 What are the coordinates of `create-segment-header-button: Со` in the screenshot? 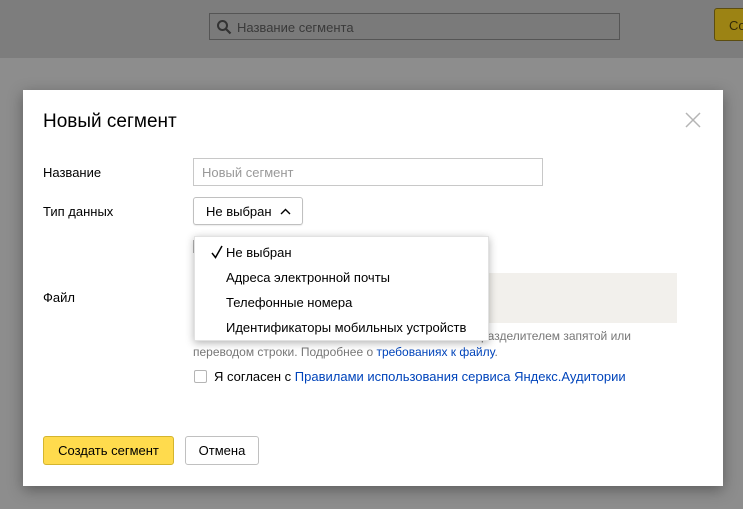 It's located at (728, 24).